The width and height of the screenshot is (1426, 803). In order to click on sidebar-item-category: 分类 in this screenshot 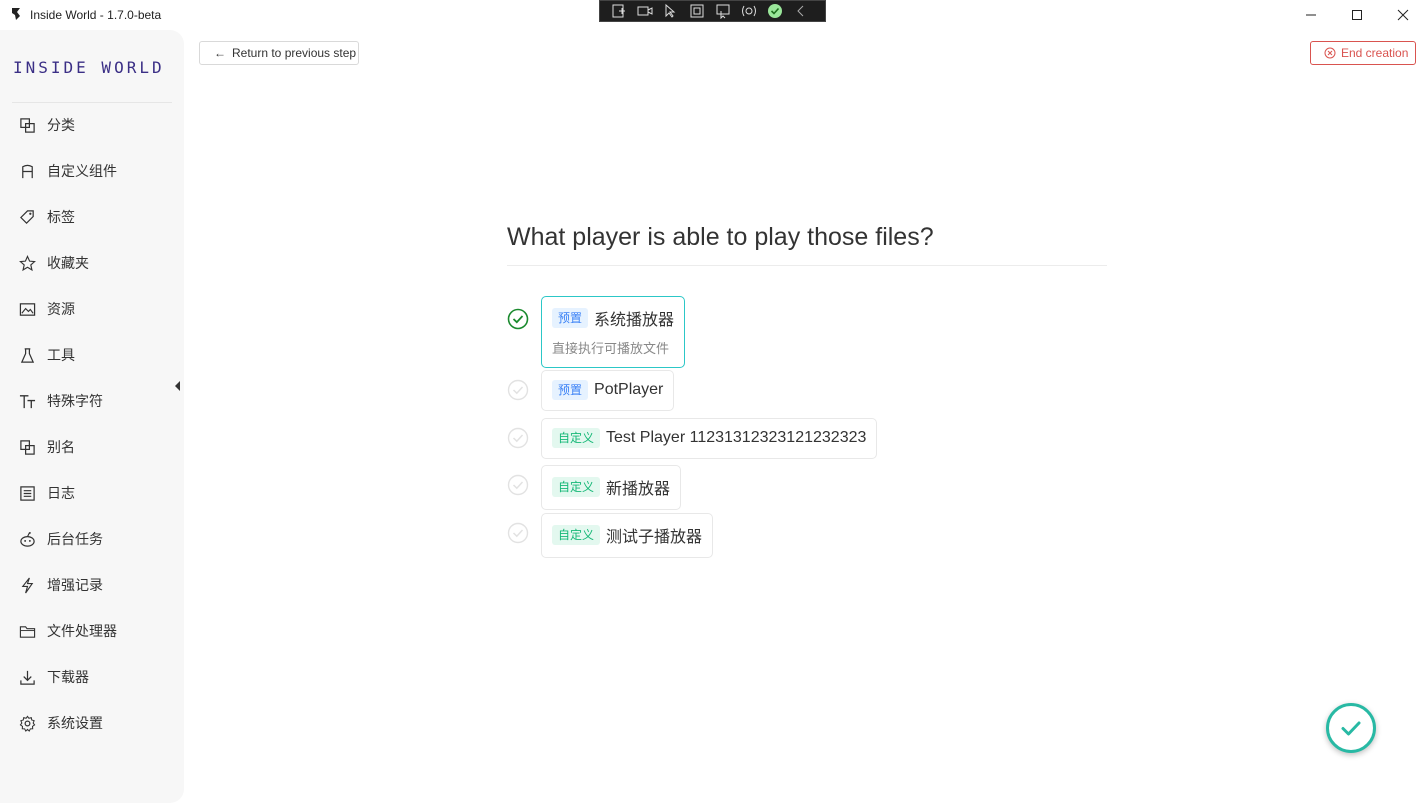, I will do `click(92, 125)`.